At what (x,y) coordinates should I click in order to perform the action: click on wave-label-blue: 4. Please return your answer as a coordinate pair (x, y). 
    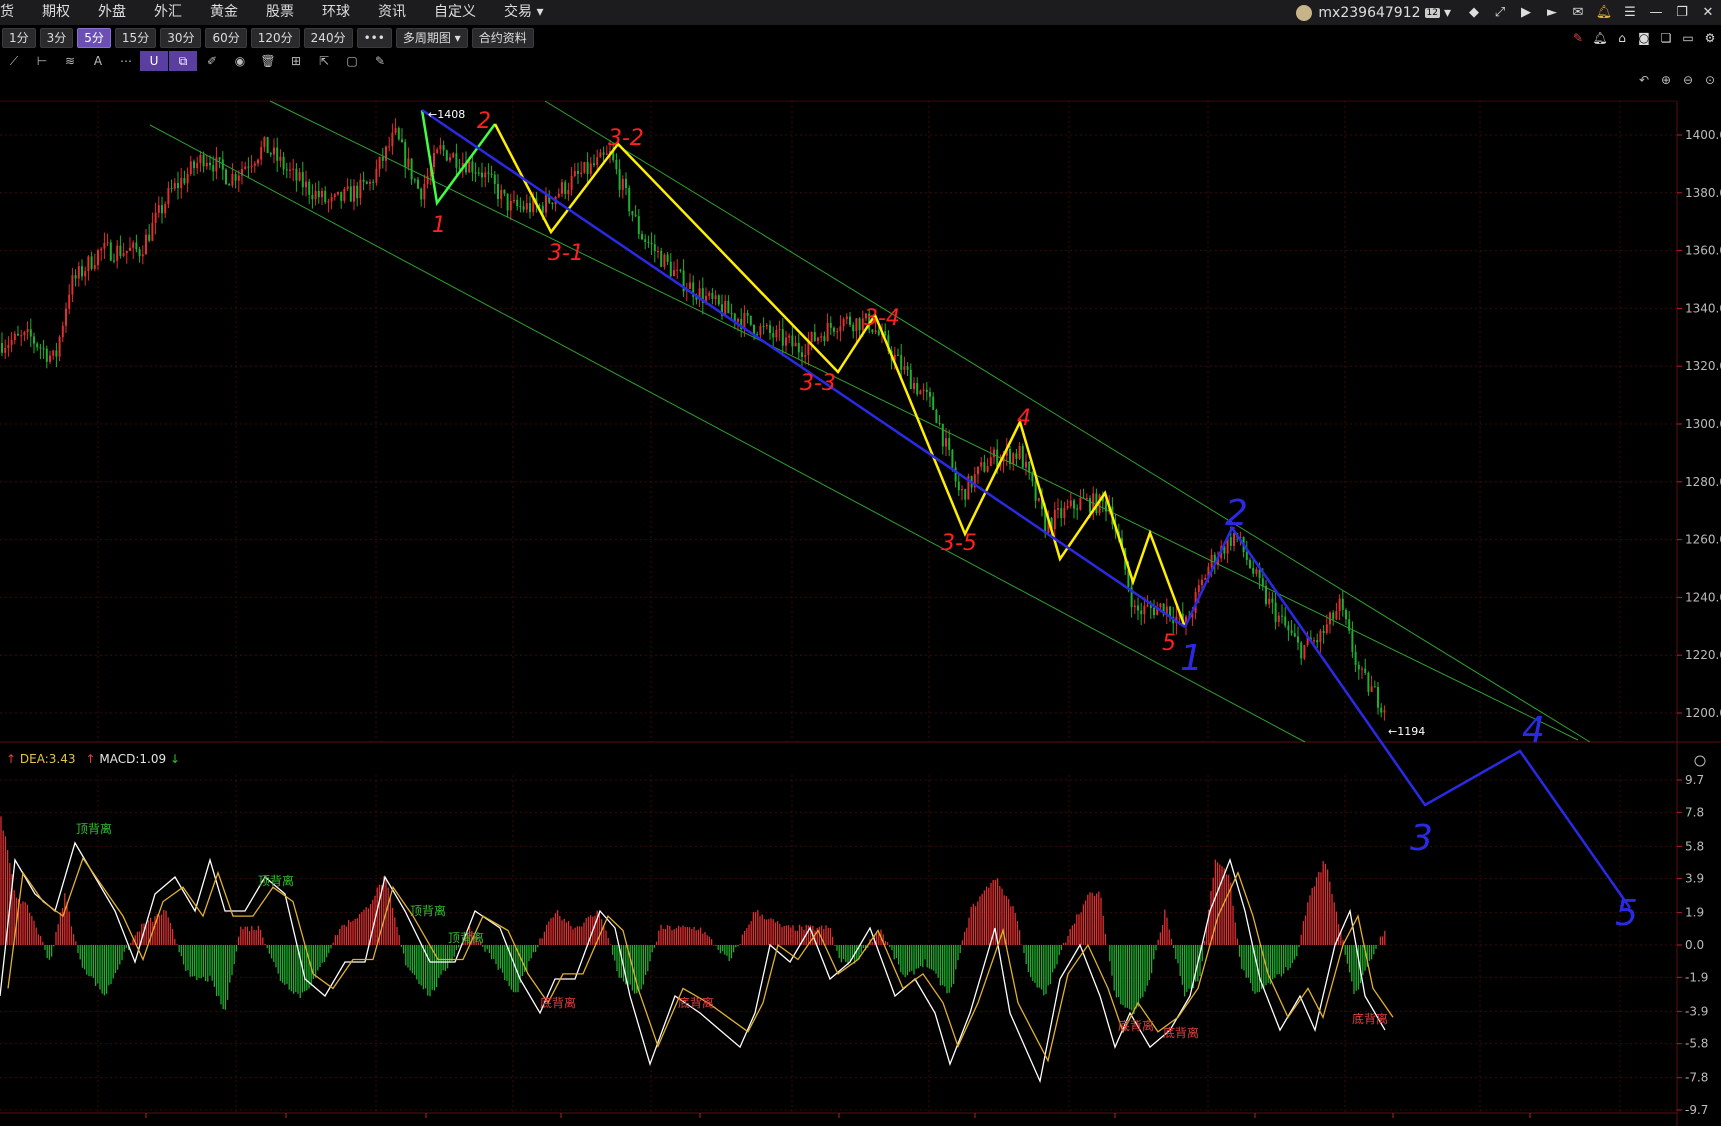
    Looking at the image, I should click on (1533, 730).